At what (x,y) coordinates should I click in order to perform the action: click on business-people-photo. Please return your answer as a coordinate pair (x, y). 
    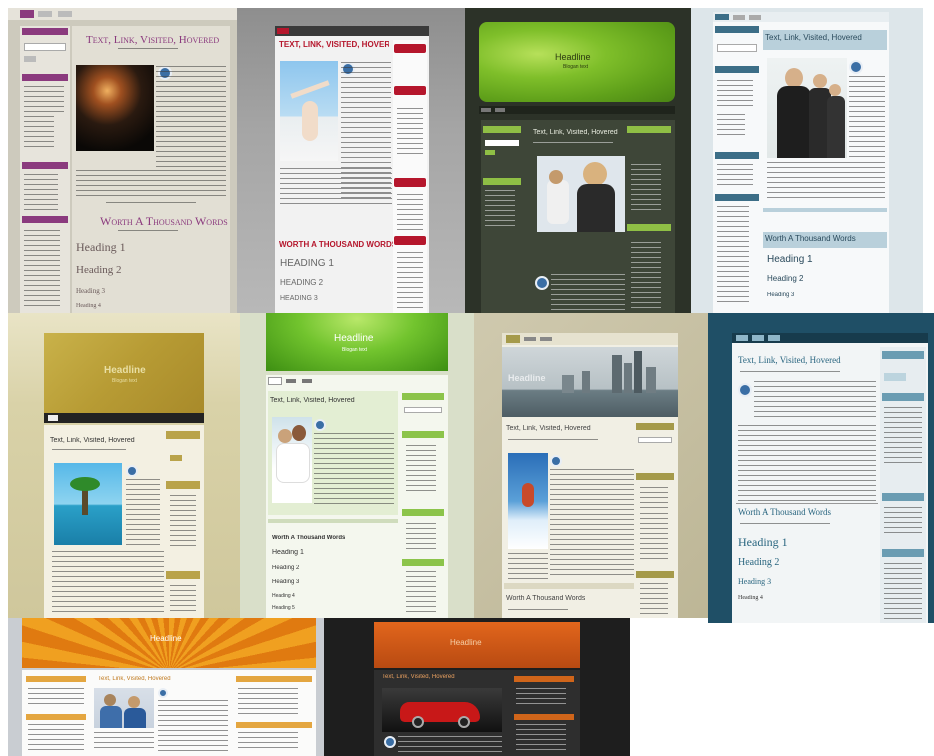
    Looking at the image, I should click on (807, 108).